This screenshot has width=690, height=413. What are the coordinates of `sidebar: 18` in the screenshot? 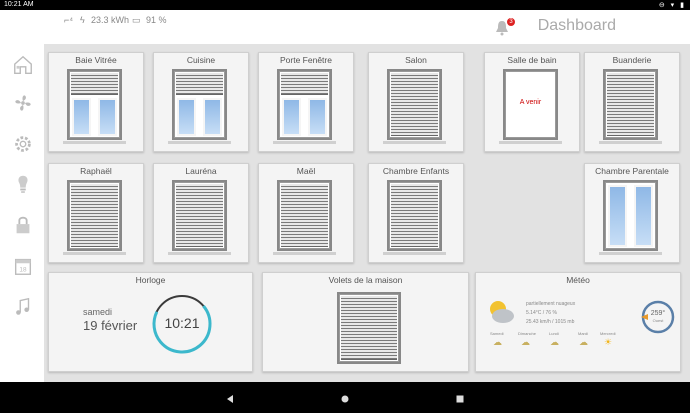 It's located at (22, 196).